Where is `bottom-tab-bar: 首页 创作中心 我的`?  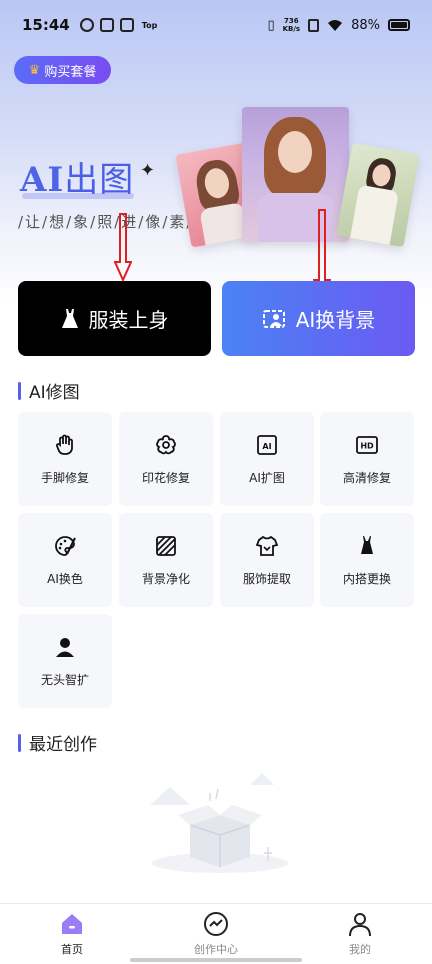 bottom-tab-bar: 首页 创作中心 我的 is located at coordinates (216, 933).